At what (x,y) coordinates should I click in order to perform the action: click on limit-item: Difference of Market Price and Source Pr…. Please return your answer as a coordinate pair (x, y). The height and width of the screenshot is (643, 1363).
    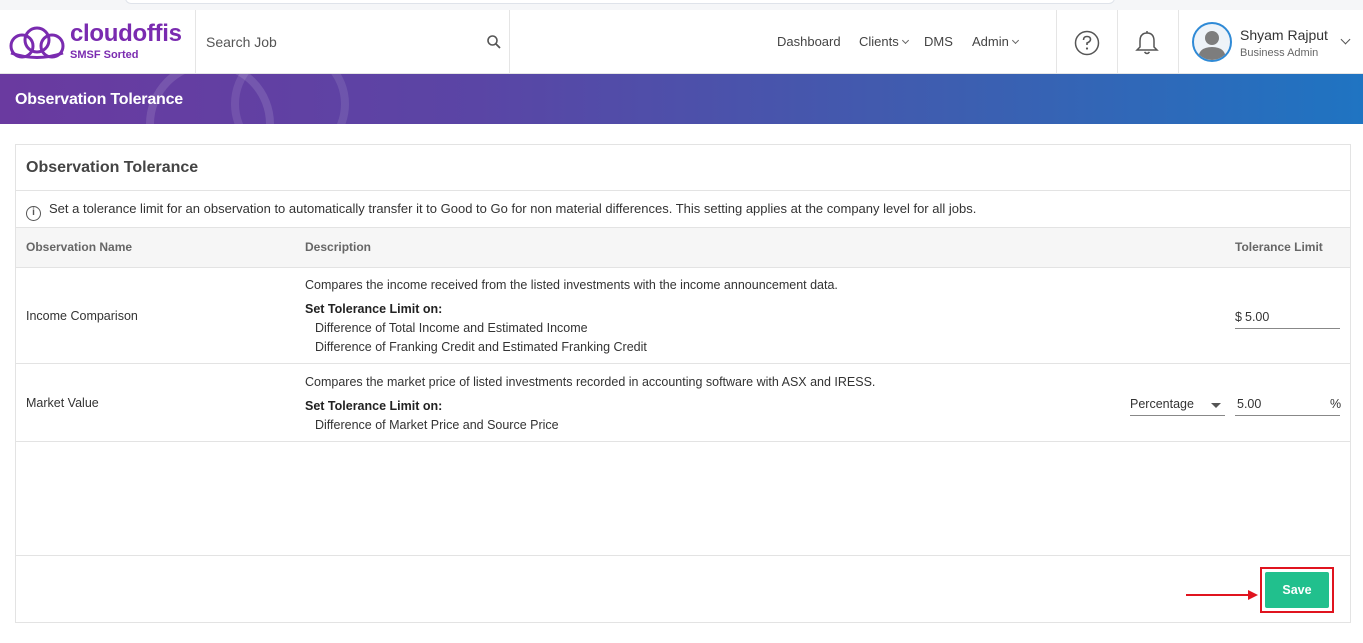
    Looking at the image, I should click on (437, 425).